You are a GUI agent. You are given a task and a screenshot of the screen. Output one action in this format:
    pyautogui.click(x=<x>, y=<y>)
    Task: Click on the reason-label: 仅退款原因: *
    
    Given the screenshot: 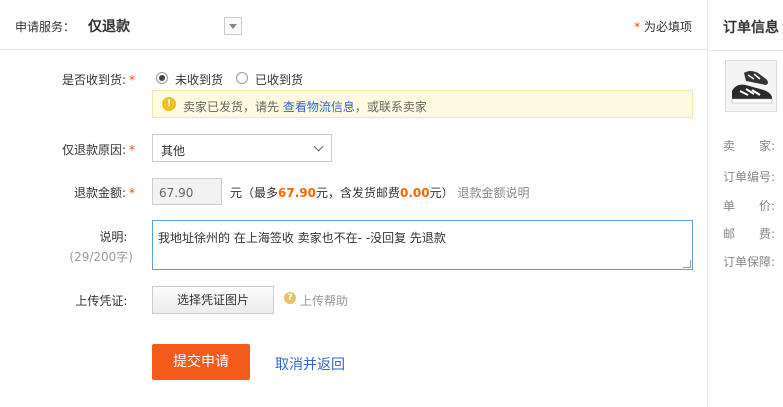 What is the action you would take?
    pyautogui.click(x=67, y=149)
    